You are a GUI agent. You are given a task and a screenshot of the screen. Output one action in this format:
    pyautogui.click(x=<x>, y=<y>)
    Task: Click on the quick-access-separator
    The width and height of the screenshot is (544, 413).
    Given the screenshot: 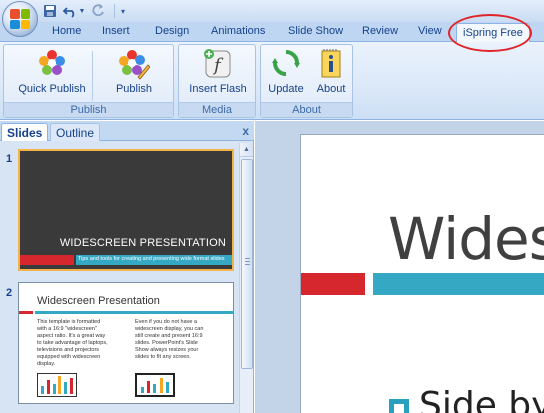 What is the action you would take?
    pyautogui.click(x=114, y=11)
    